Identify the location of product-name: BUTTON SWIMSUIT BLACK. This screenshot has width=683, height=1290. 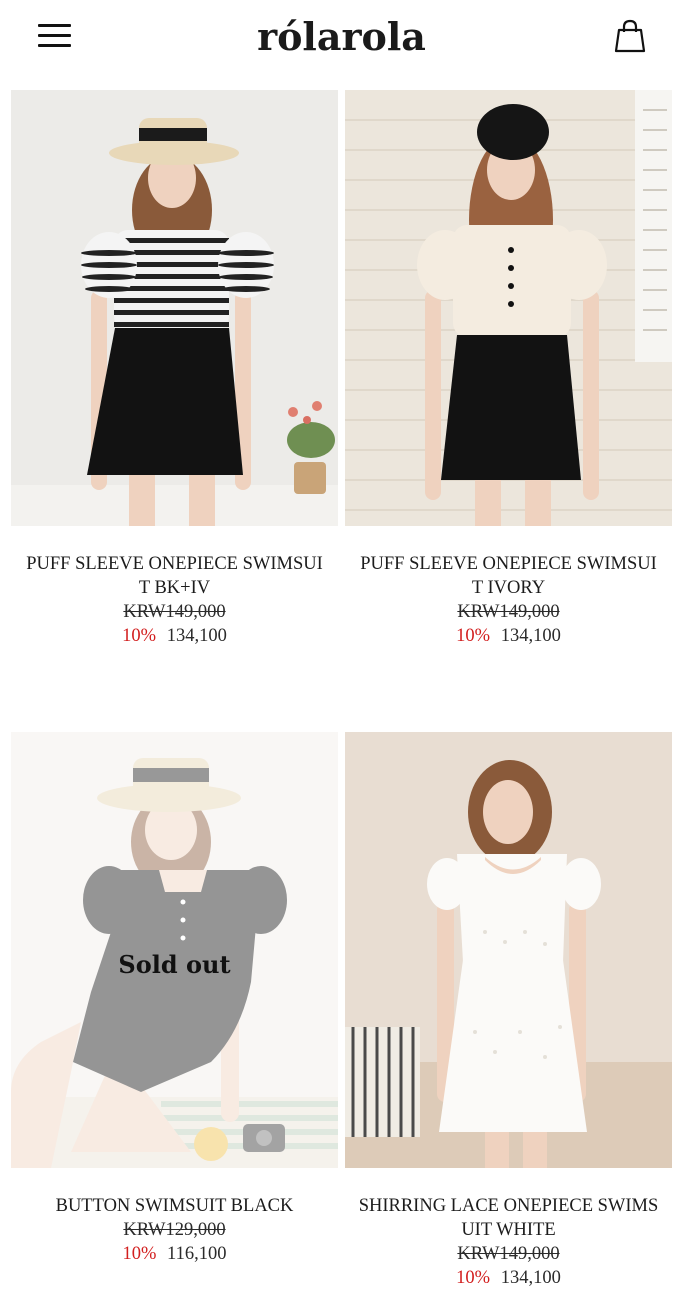
(174, 1206).